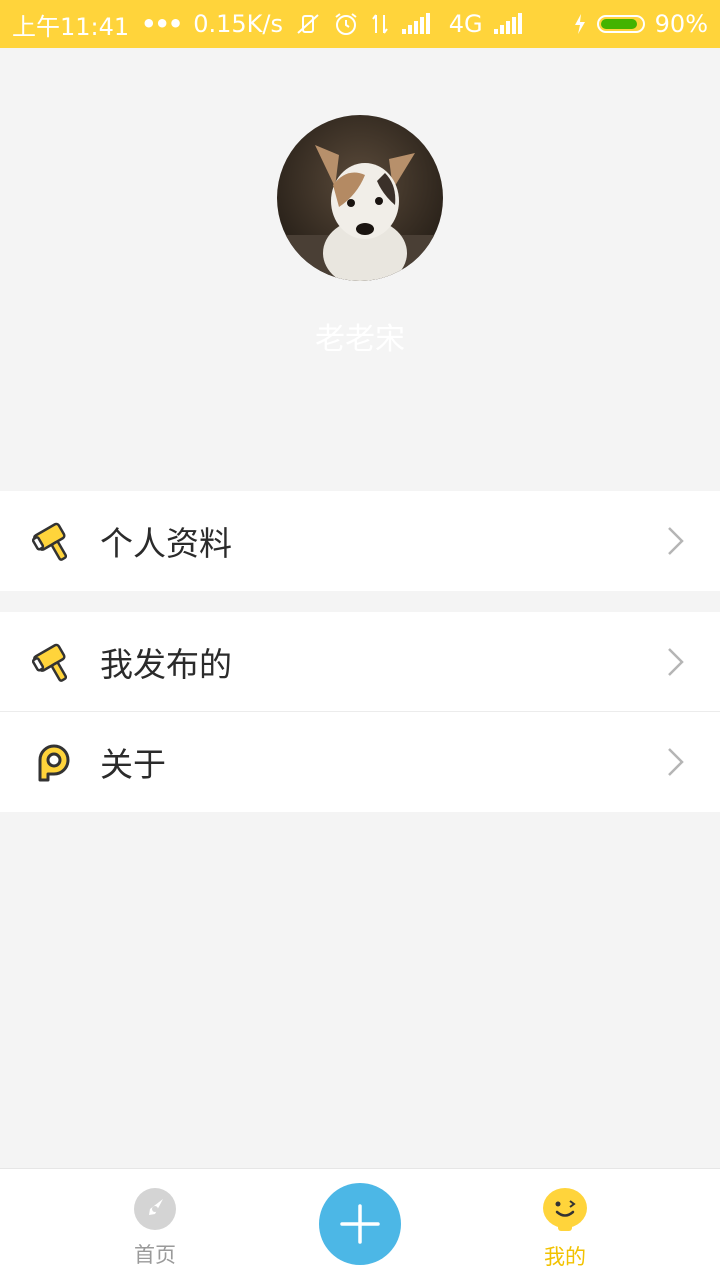  Describe the element at coordinates (238, 24) in the screenshot. I see `status-network-speed: 0.15K/s` at that location.